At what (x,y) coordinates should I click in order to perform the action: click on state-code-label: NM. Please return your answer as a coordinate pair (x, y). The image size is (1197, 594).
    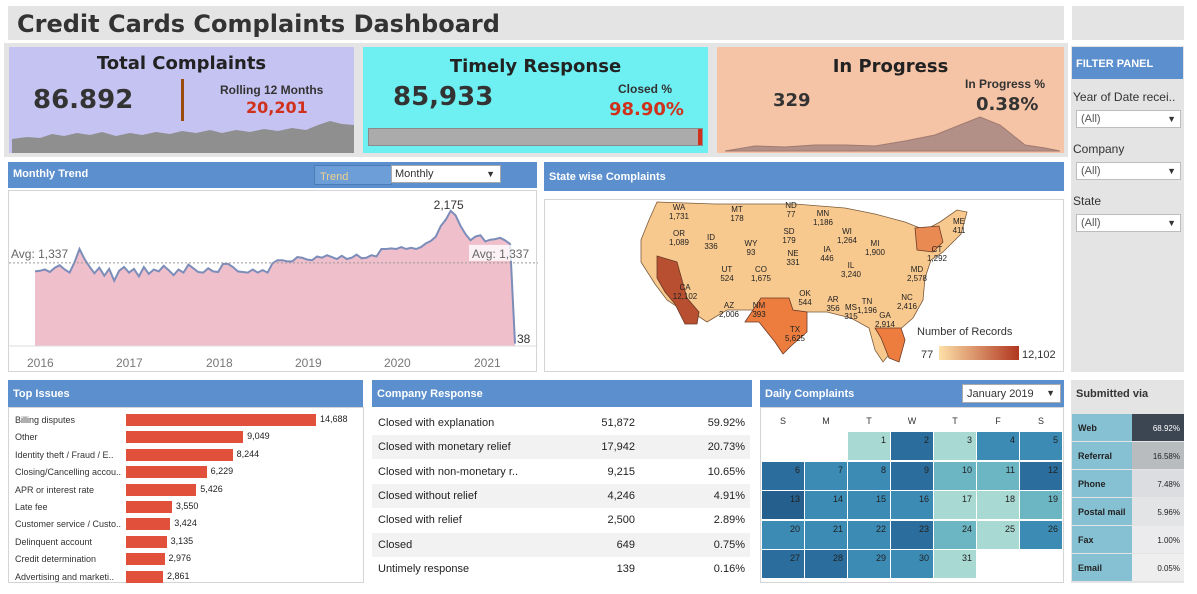
    Looking at the image, I should click on (759, 305).